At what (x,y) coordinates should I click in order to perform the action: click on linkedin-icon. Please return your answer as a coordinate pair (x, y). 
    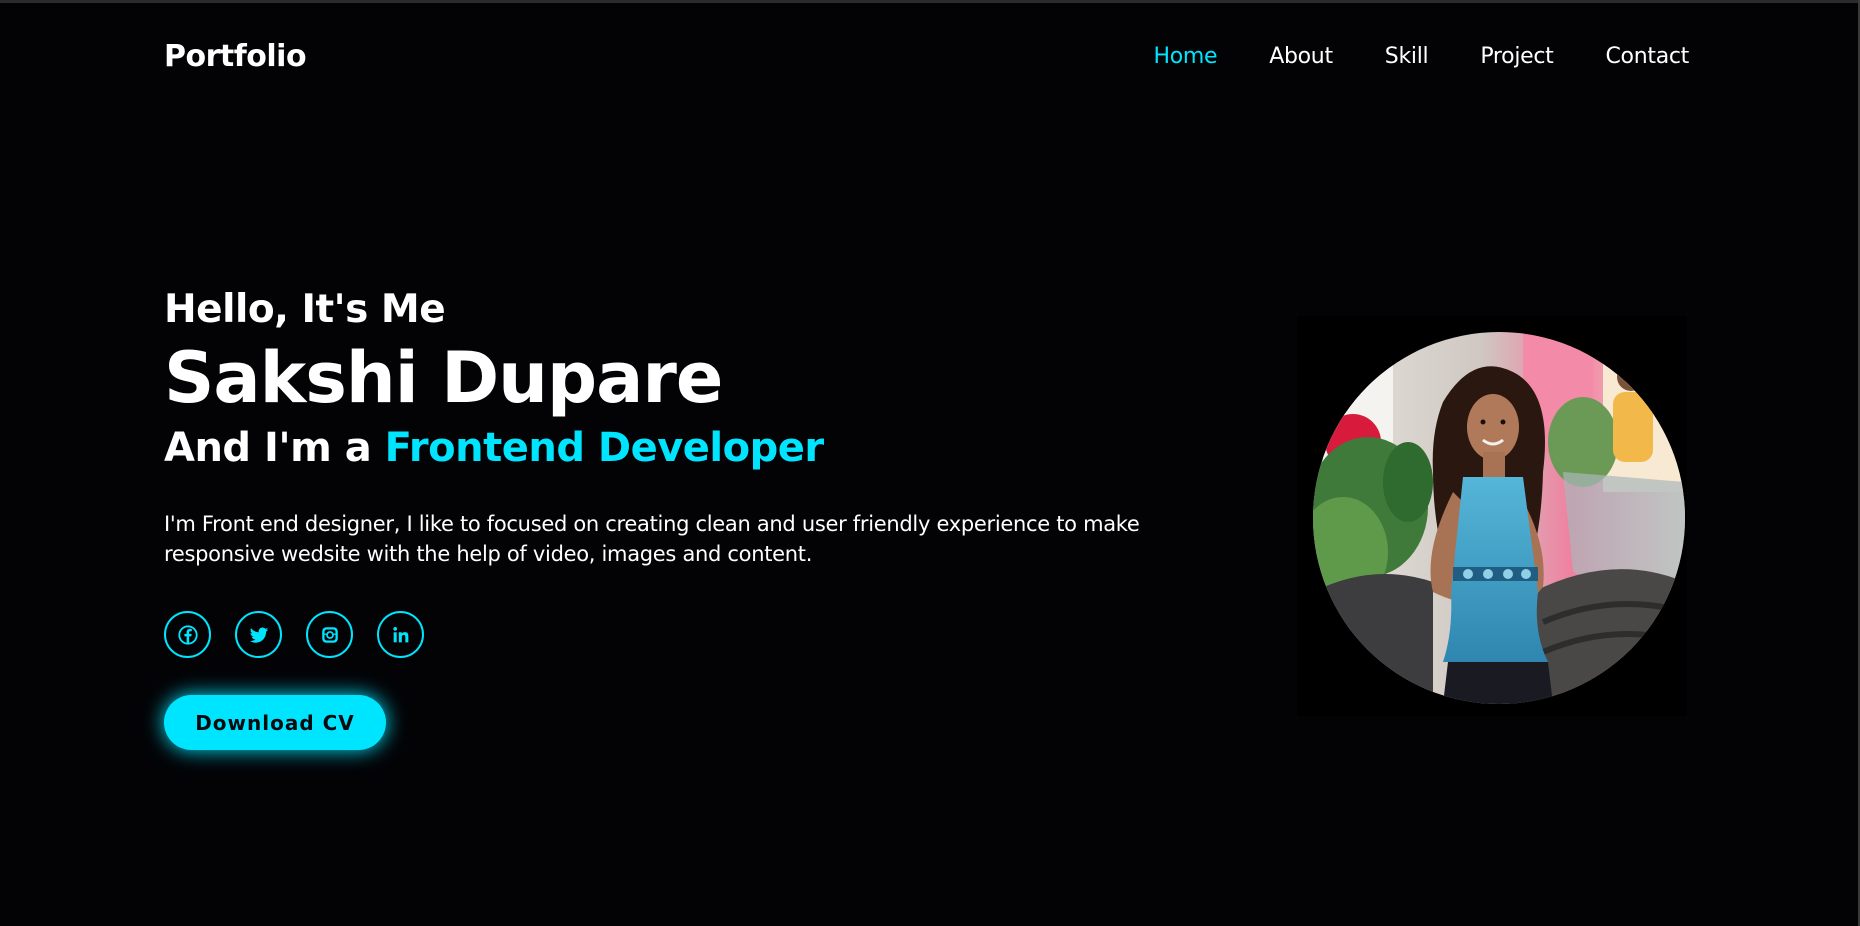
    Looking at the image, I should click on (401, 635).